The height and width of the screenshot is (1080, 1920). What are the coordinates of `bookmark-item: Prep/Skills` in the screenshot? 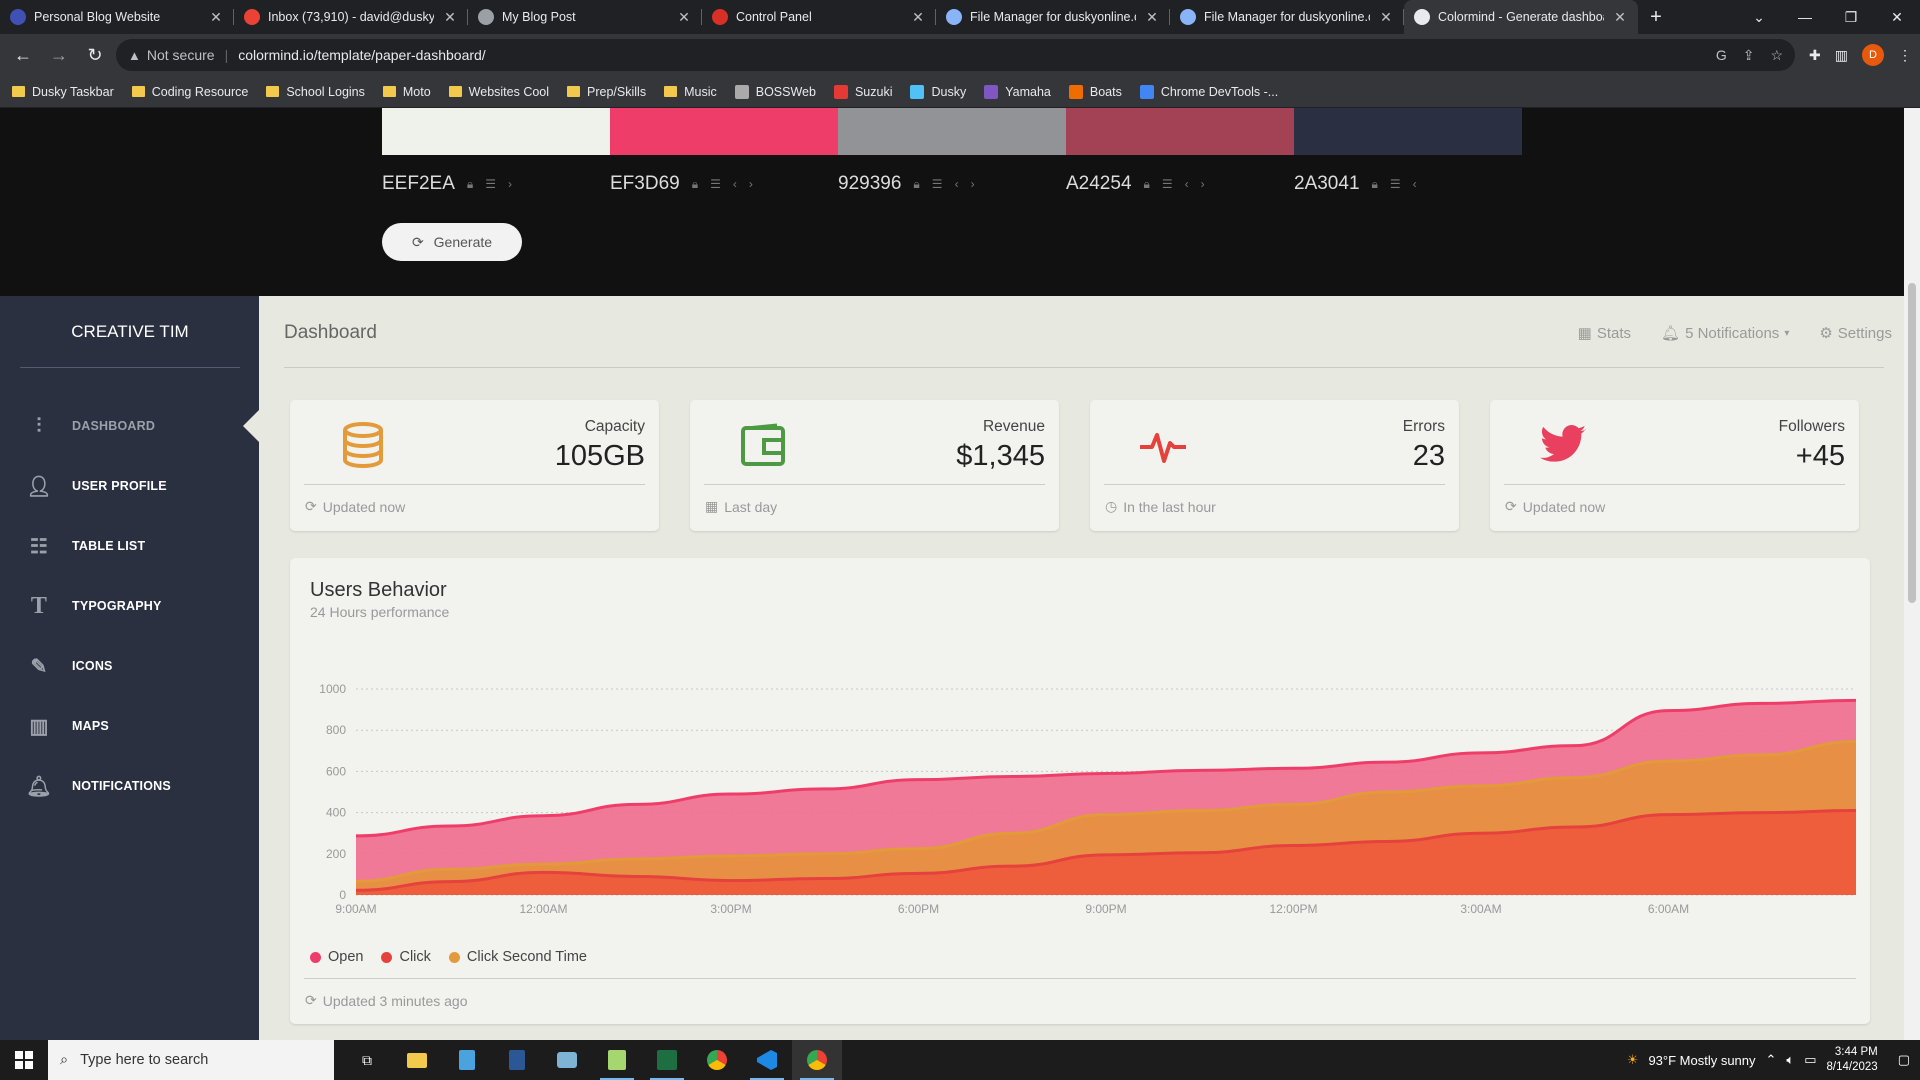 It's located at (606, 92).